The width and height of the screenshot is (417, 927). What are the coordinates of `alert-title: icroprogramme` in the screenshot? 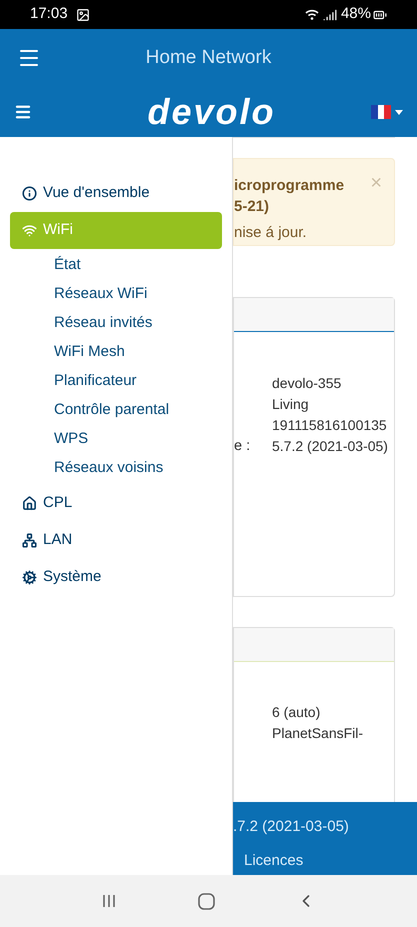 It's located at (289, 186).